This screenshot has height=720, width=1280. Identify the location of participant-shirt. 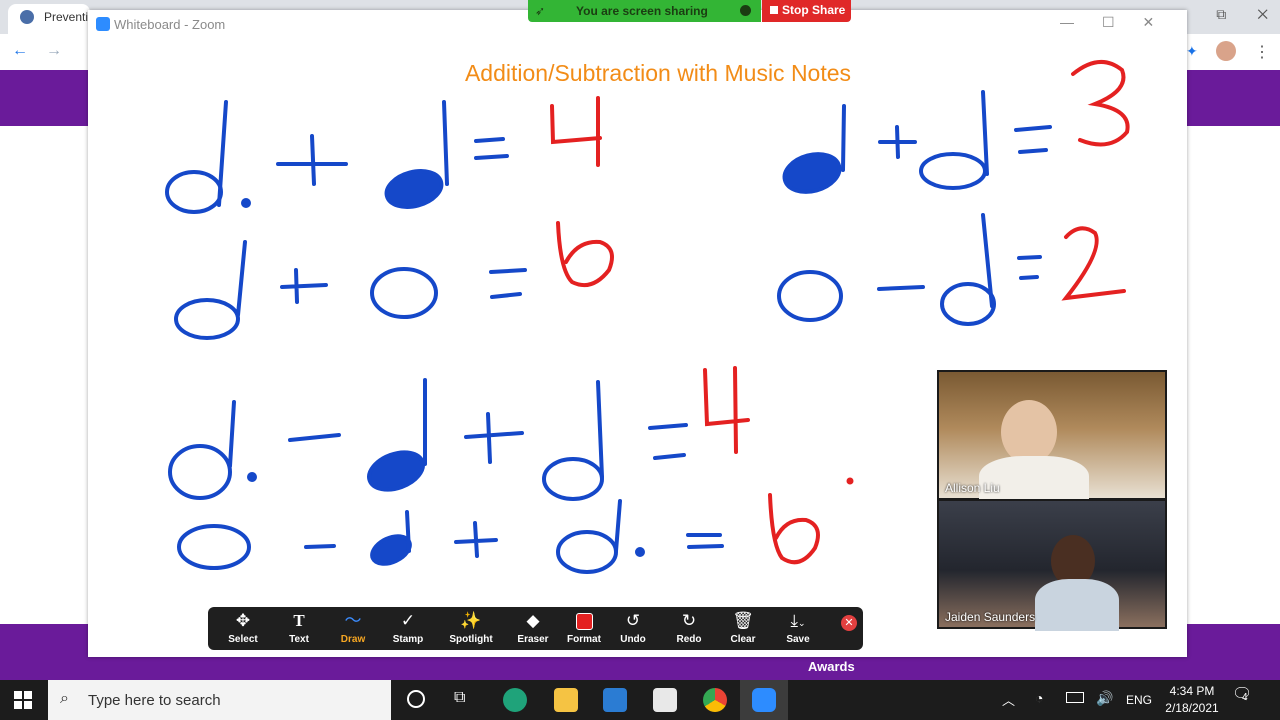
(1077, 605).